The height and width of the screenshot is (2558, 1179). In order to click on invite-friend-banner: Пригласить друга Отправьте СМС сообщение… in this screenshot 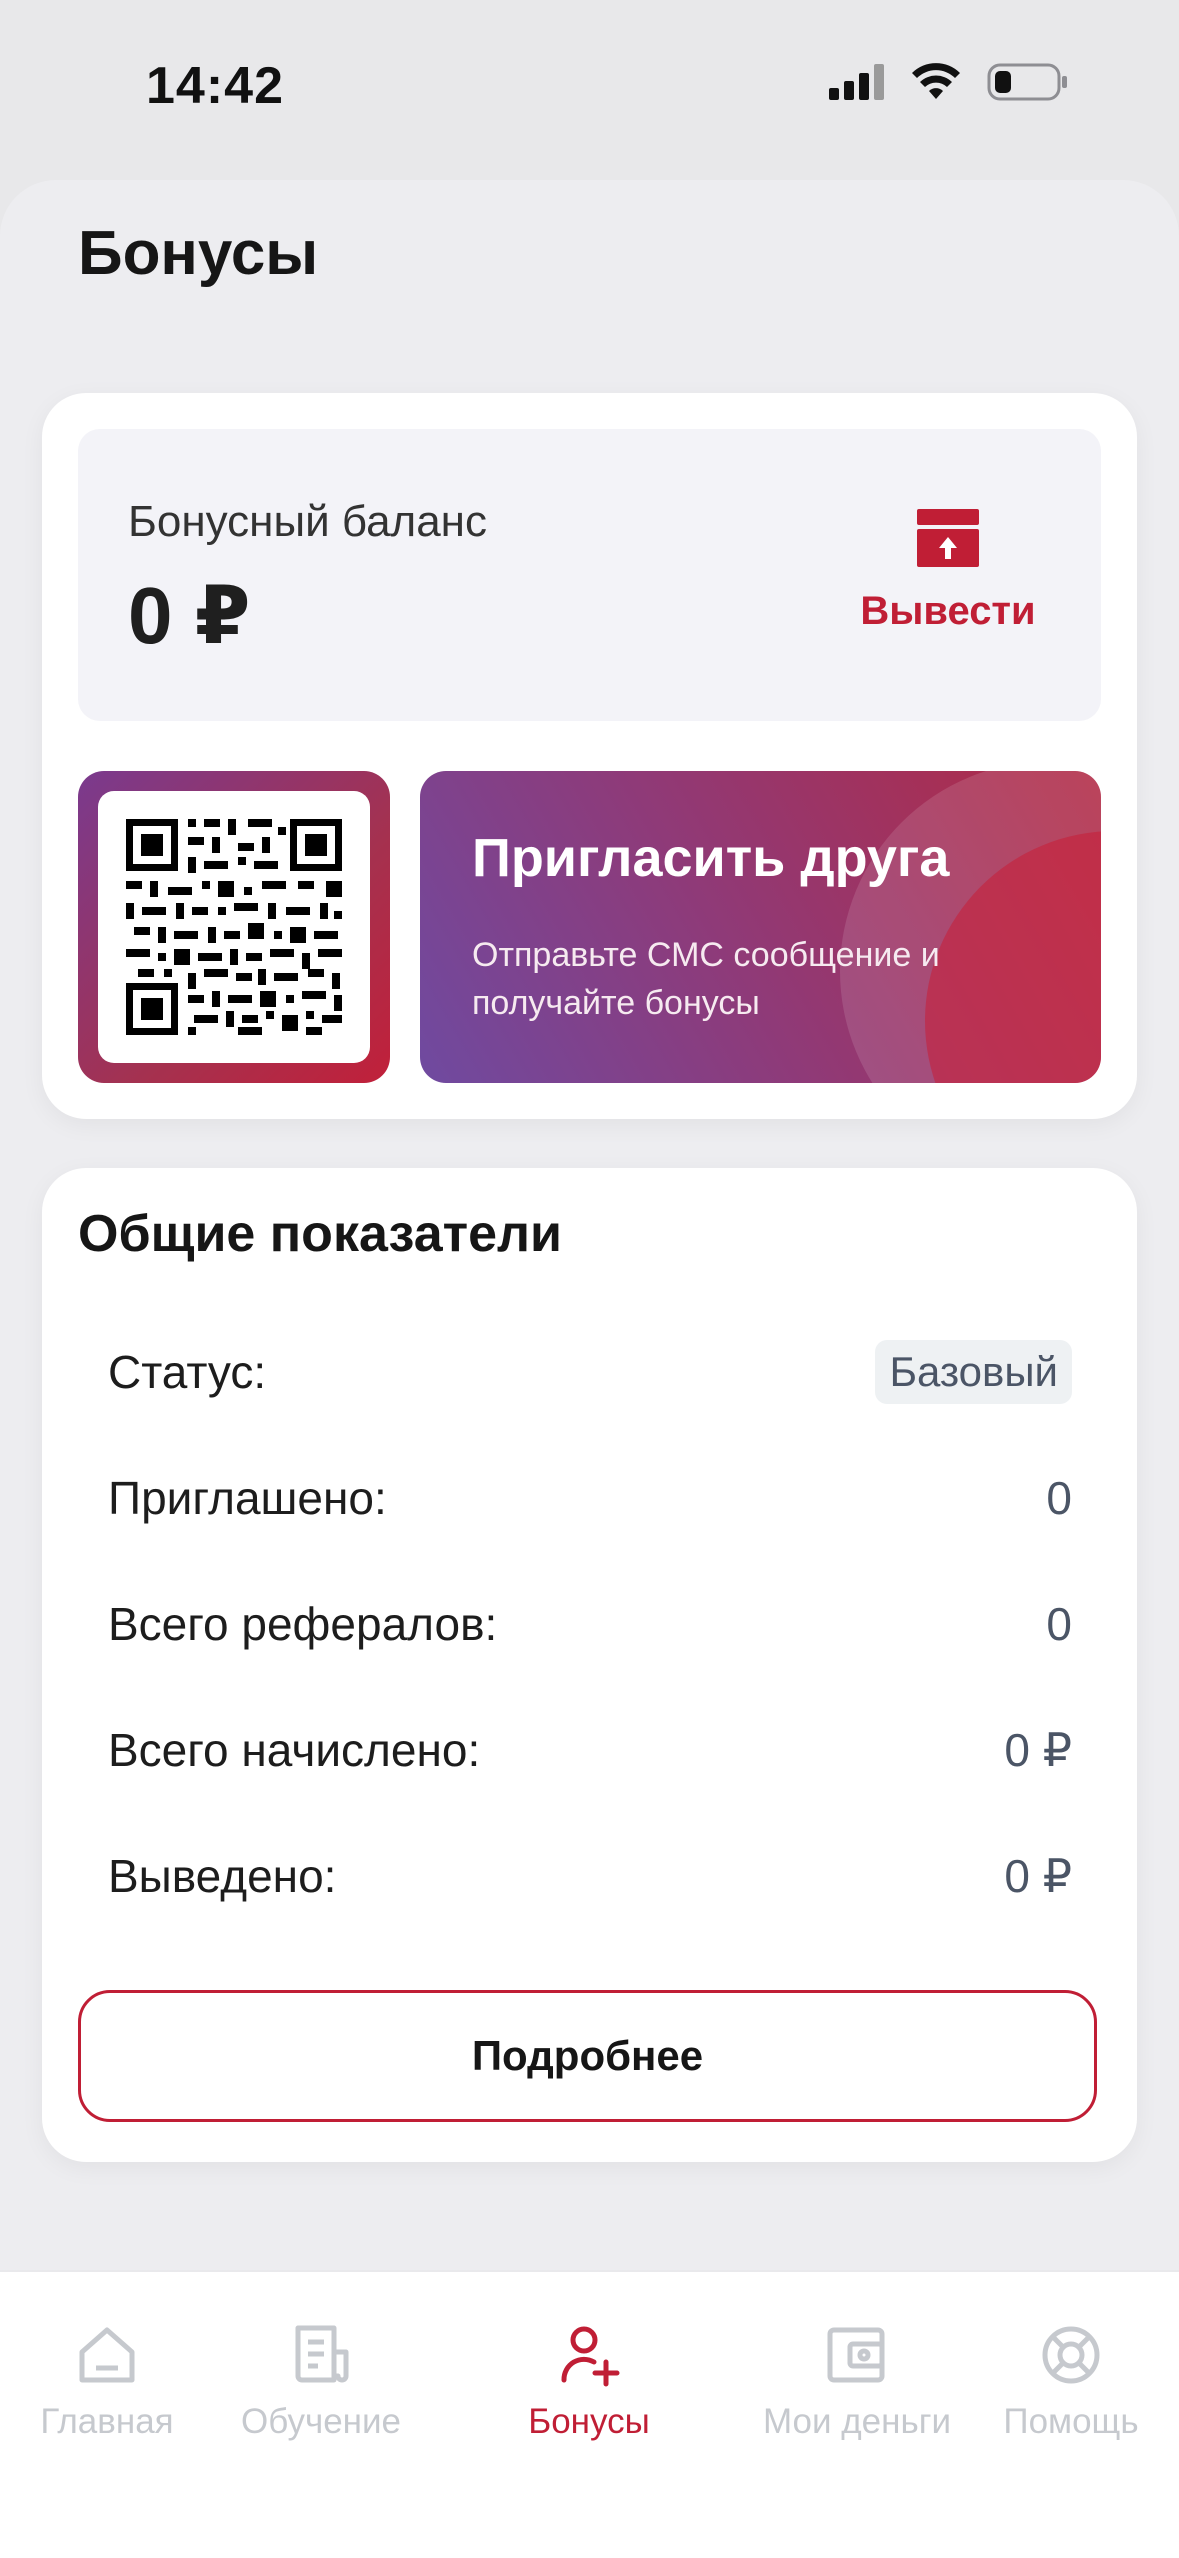, I will do `click(760, 927)`.